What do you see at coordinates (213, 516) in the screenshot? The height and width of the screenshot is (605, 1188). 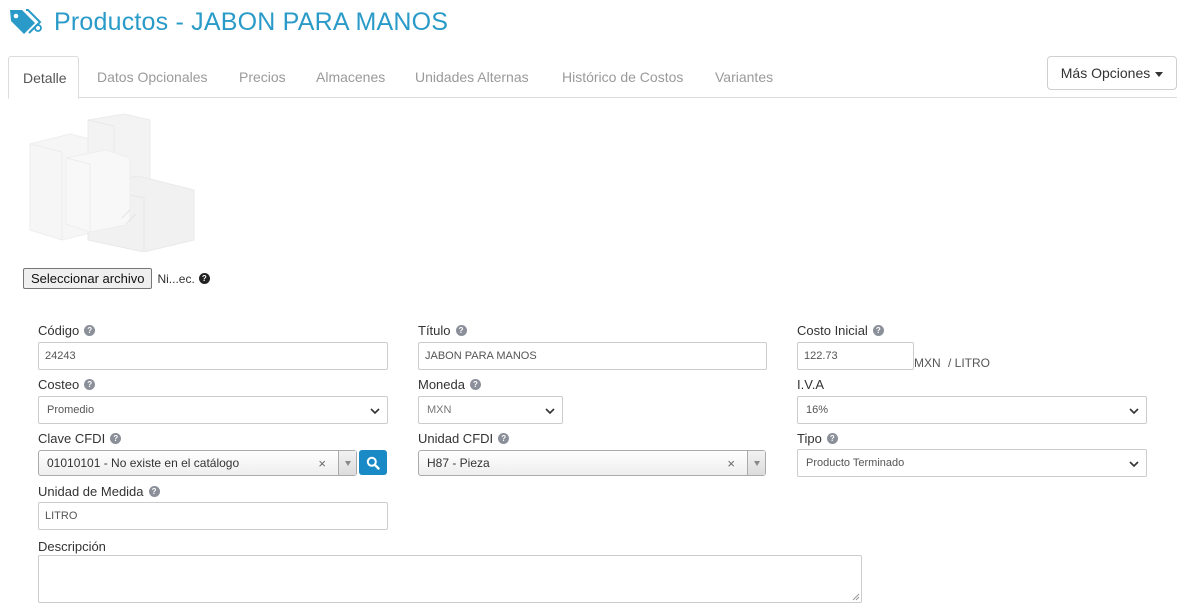 I see `unidad-medida-input: LITRO` at bounding box center [213, 516].